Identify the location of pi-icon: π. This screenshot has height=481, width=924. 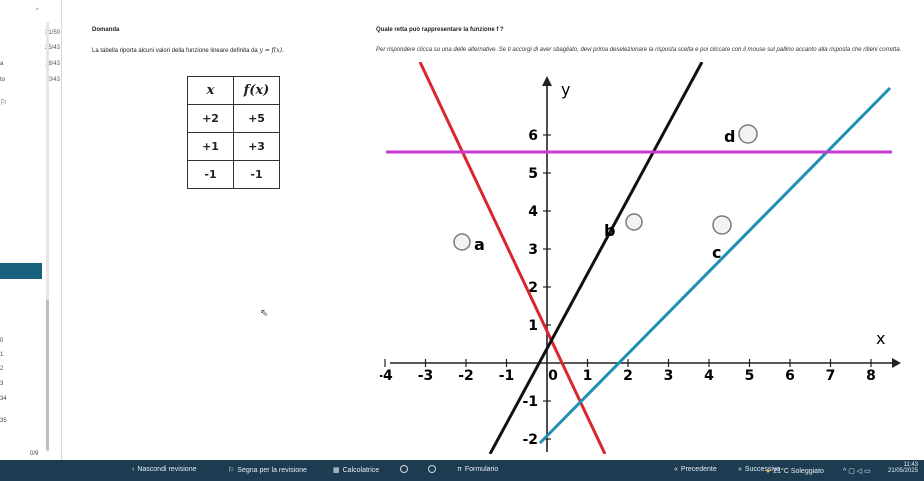
(459, 469).